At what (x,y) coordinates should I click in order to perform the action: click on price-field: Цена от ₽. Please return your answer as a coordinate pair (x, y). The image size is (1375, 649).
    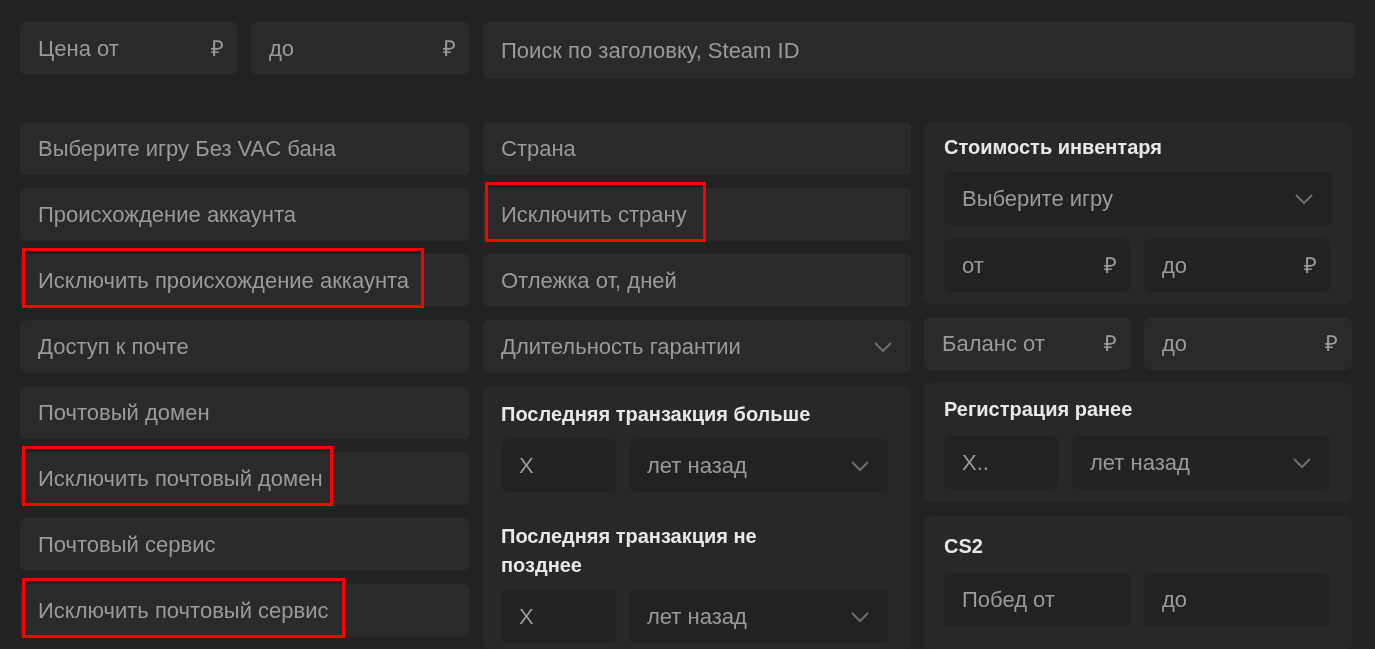
    Looking at the image, I should click on (129, 48).